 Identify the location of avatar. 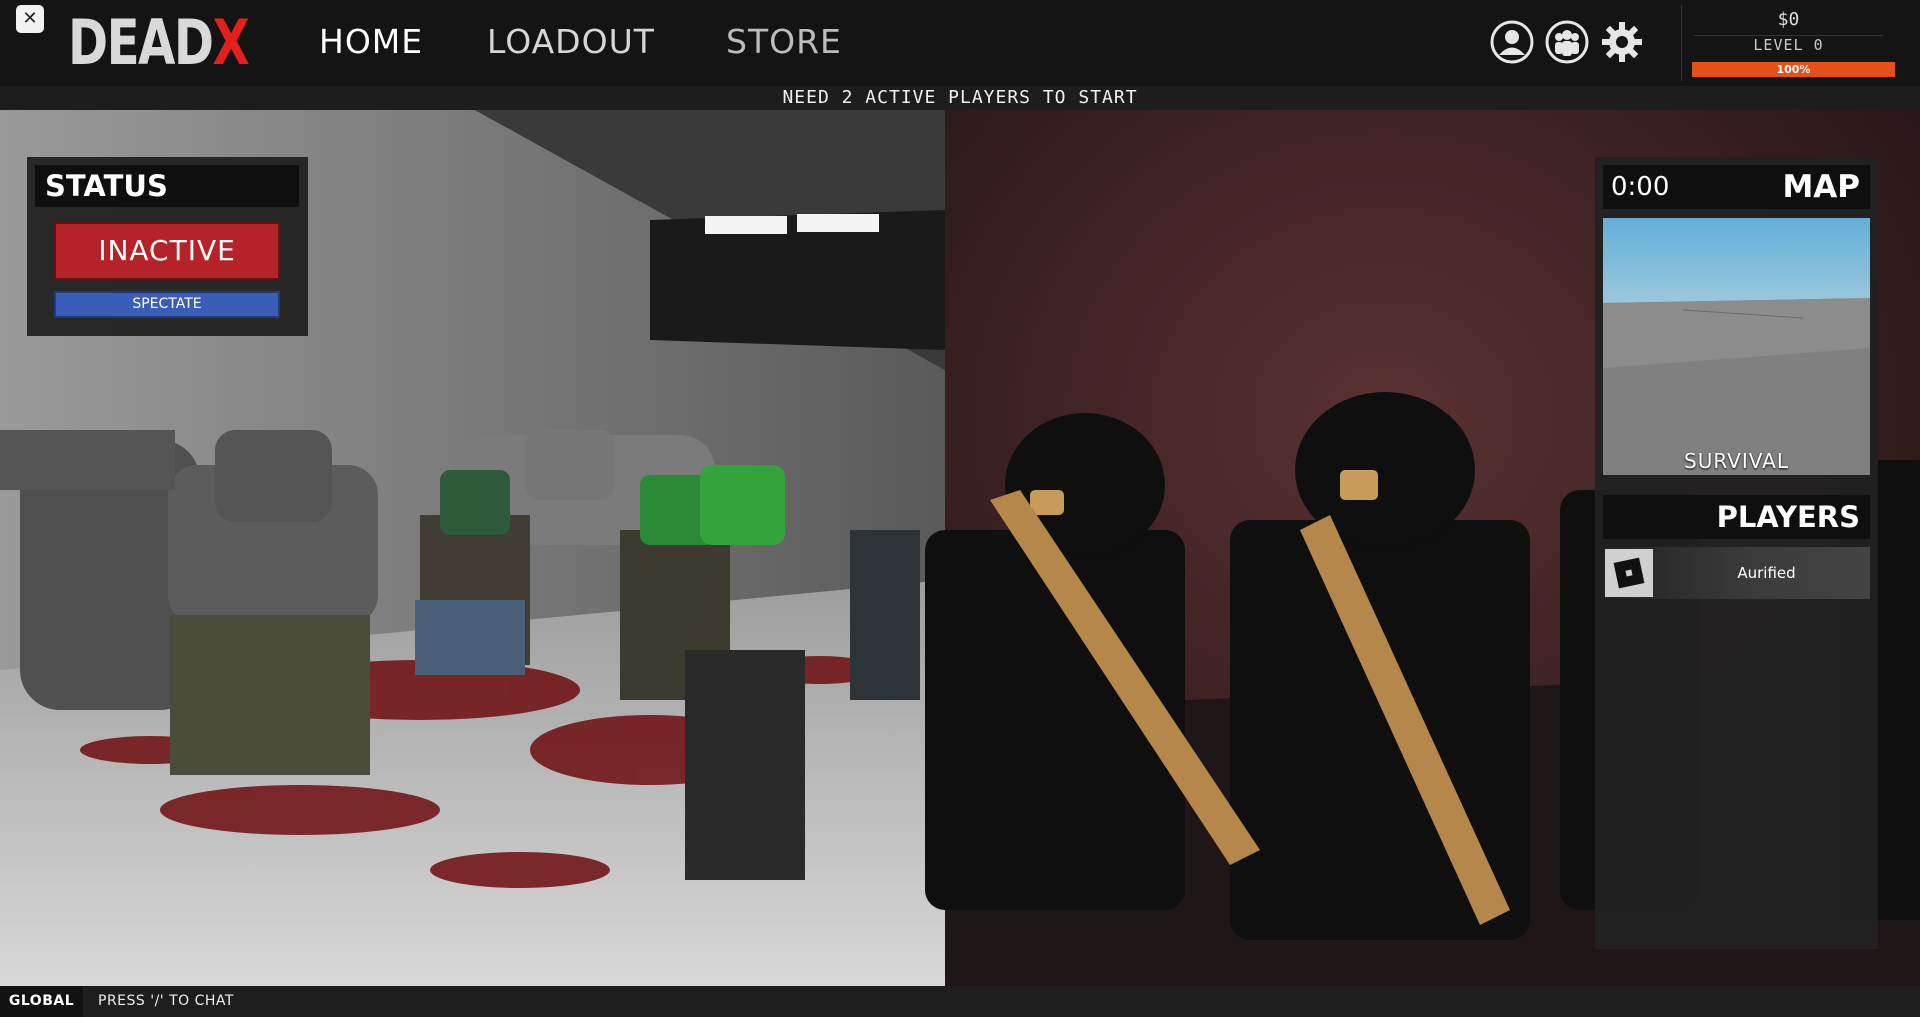
(1629, 573).